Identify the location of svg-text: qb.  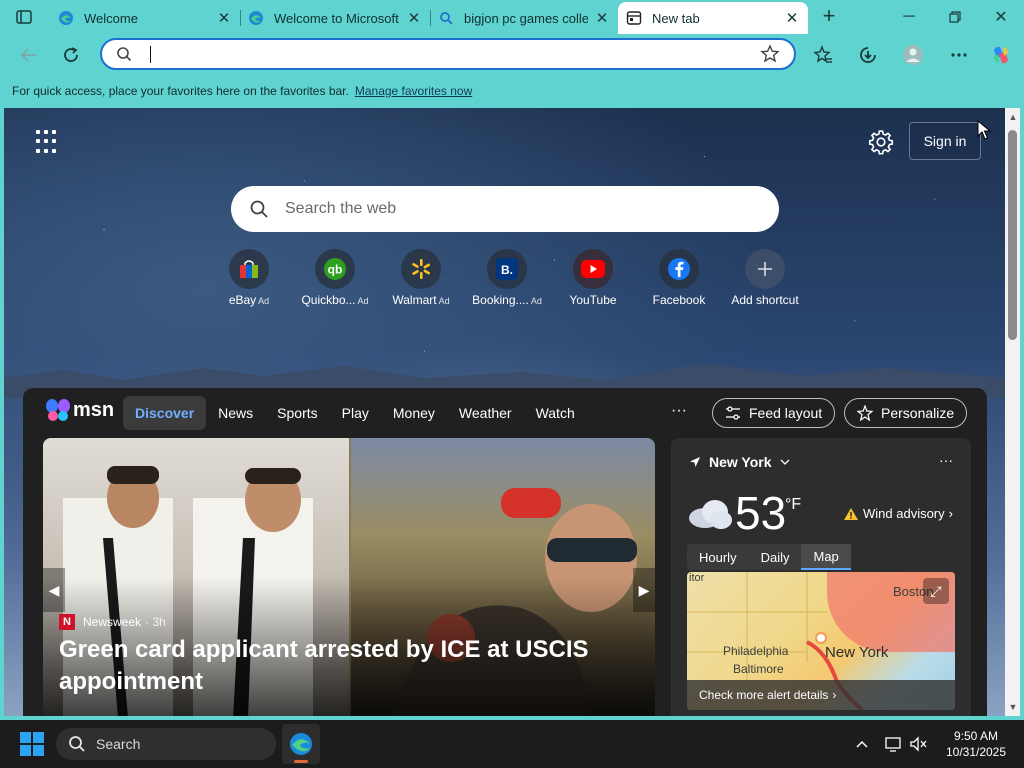
(335, 270).